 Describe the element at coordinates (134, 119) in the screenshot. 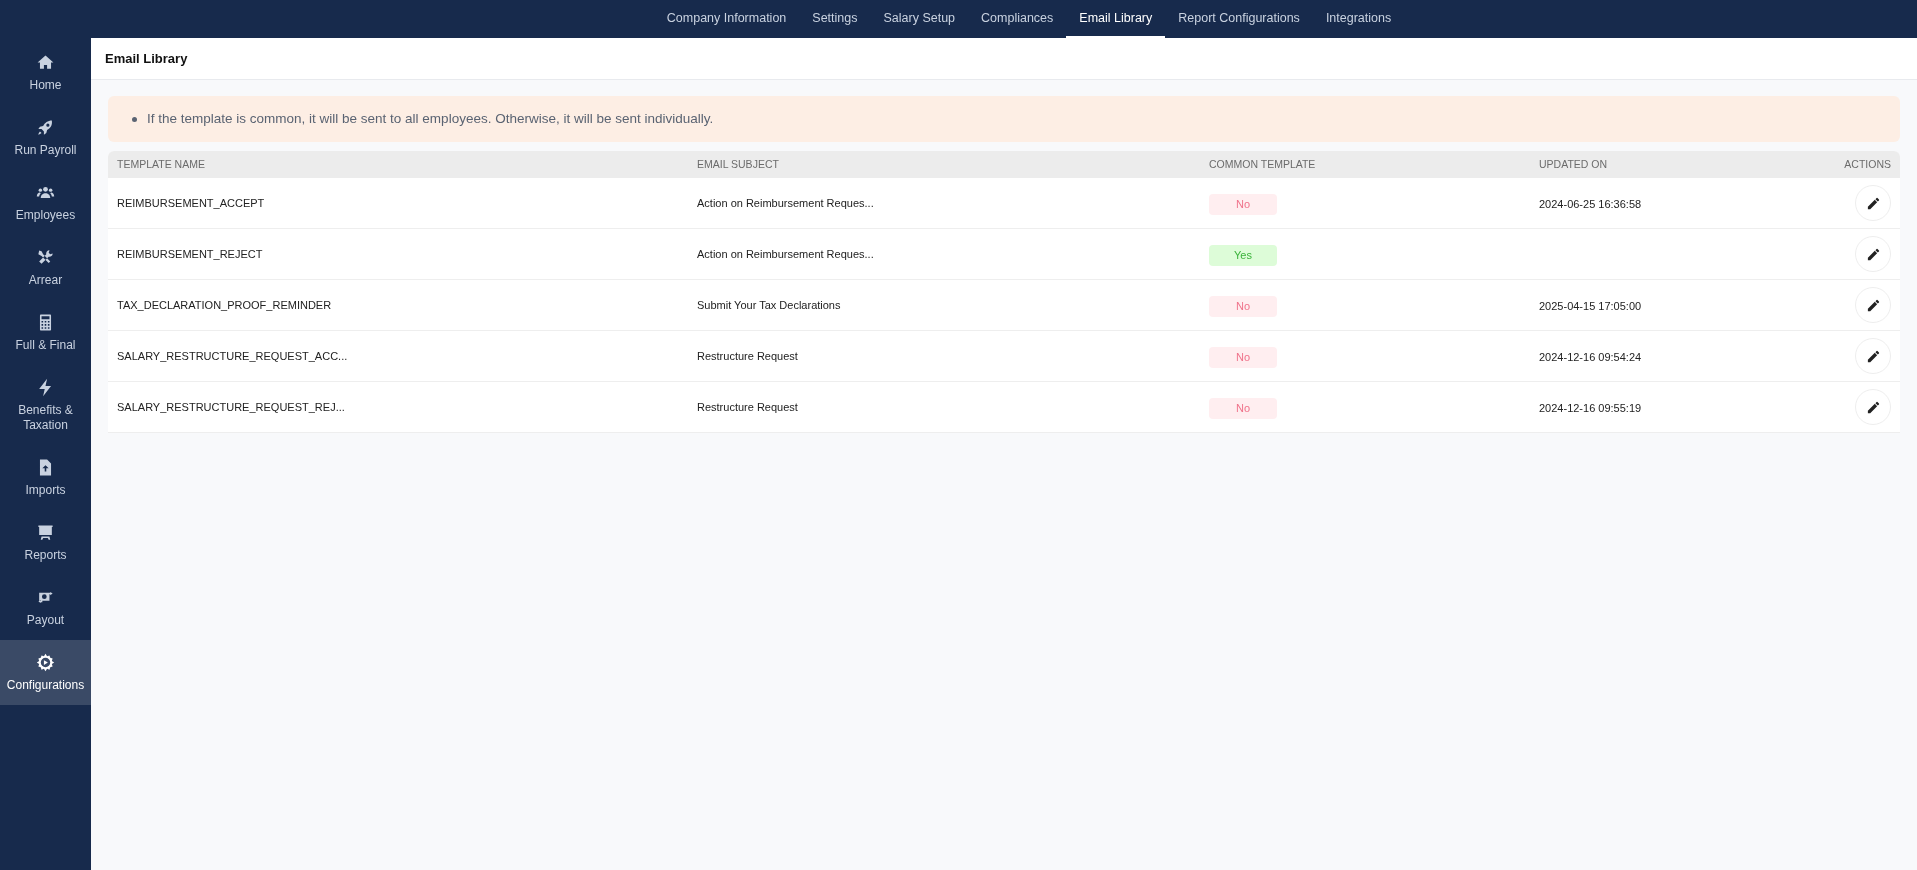

I see `bullet-icon` at that location.